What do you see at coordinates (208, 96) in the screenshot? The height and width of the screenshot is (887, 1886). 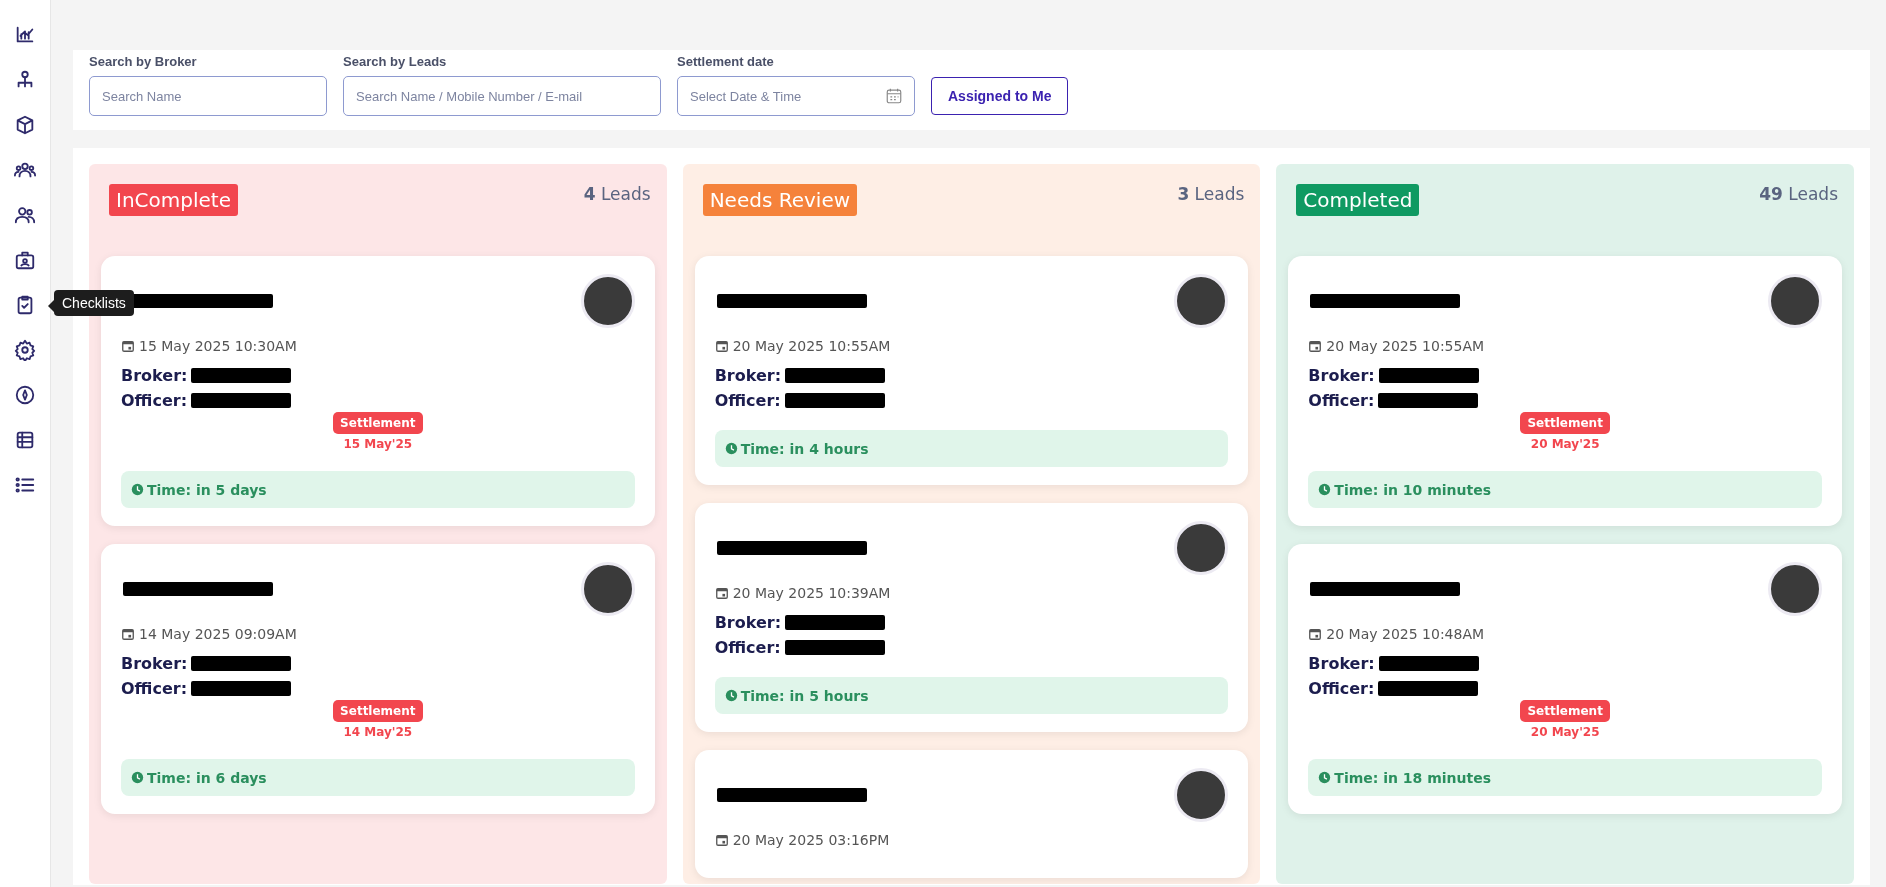 I see `search-field: Search Name` at bounding box center [208, 96].